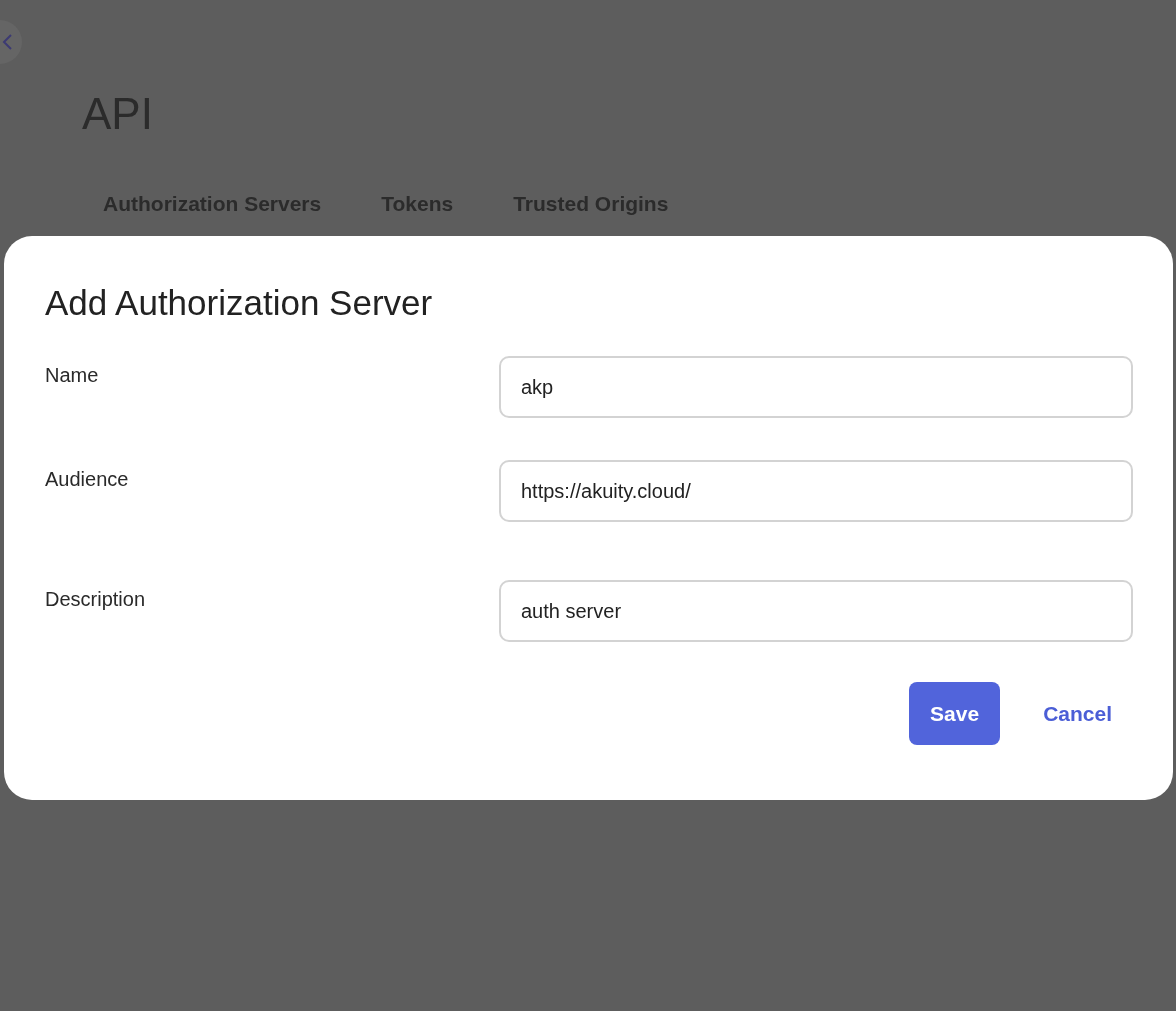 Image resolution: width=1176 pixels, height=1011 pixels. I want to click on dialog-title: Add Authorization Server, so click(239, 303).